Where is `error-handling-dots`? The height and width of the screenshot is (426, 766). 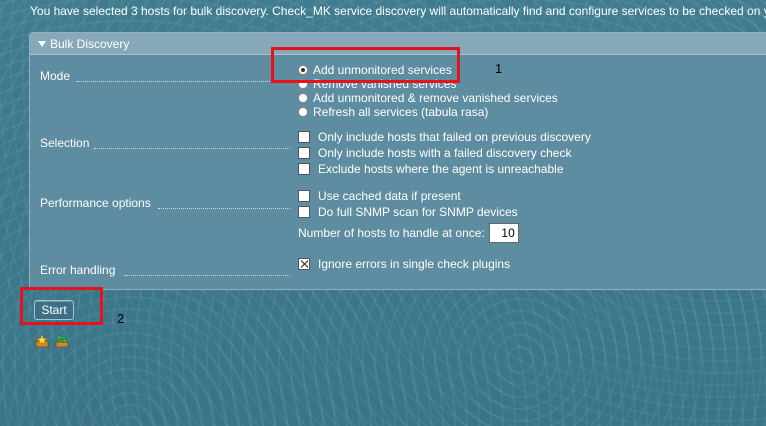
error-handling-dots is located at coordinates (207, 275).